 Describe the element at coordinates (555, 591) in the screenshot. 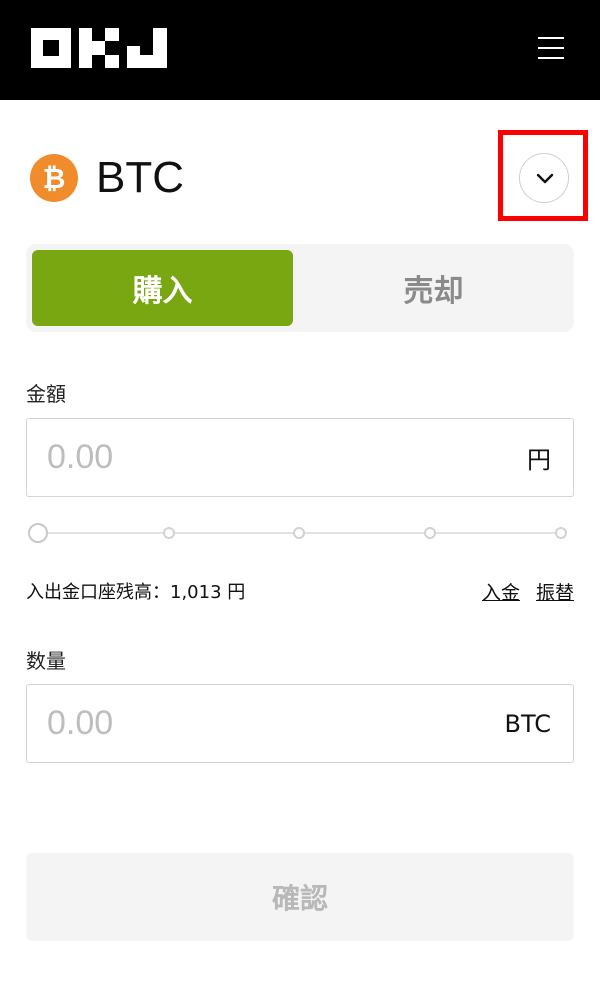

I see `transfer-link: 振替` at that location.